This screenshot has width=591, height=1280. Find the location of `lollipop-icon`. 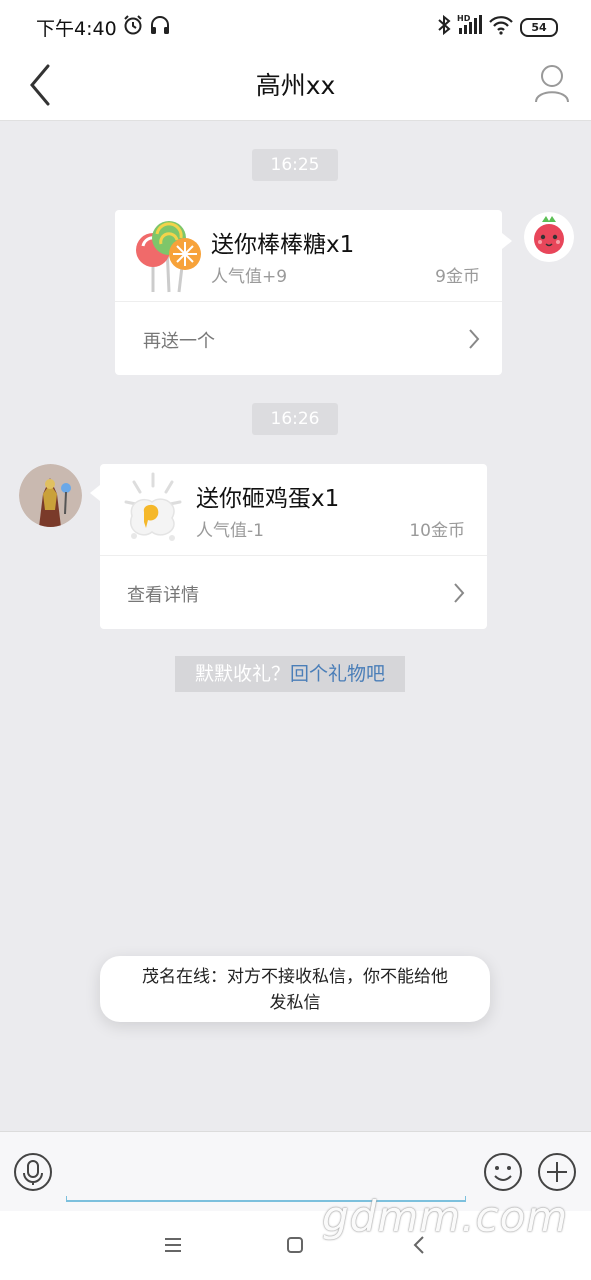

lollipop-icon is located at coordinates (168, 257).